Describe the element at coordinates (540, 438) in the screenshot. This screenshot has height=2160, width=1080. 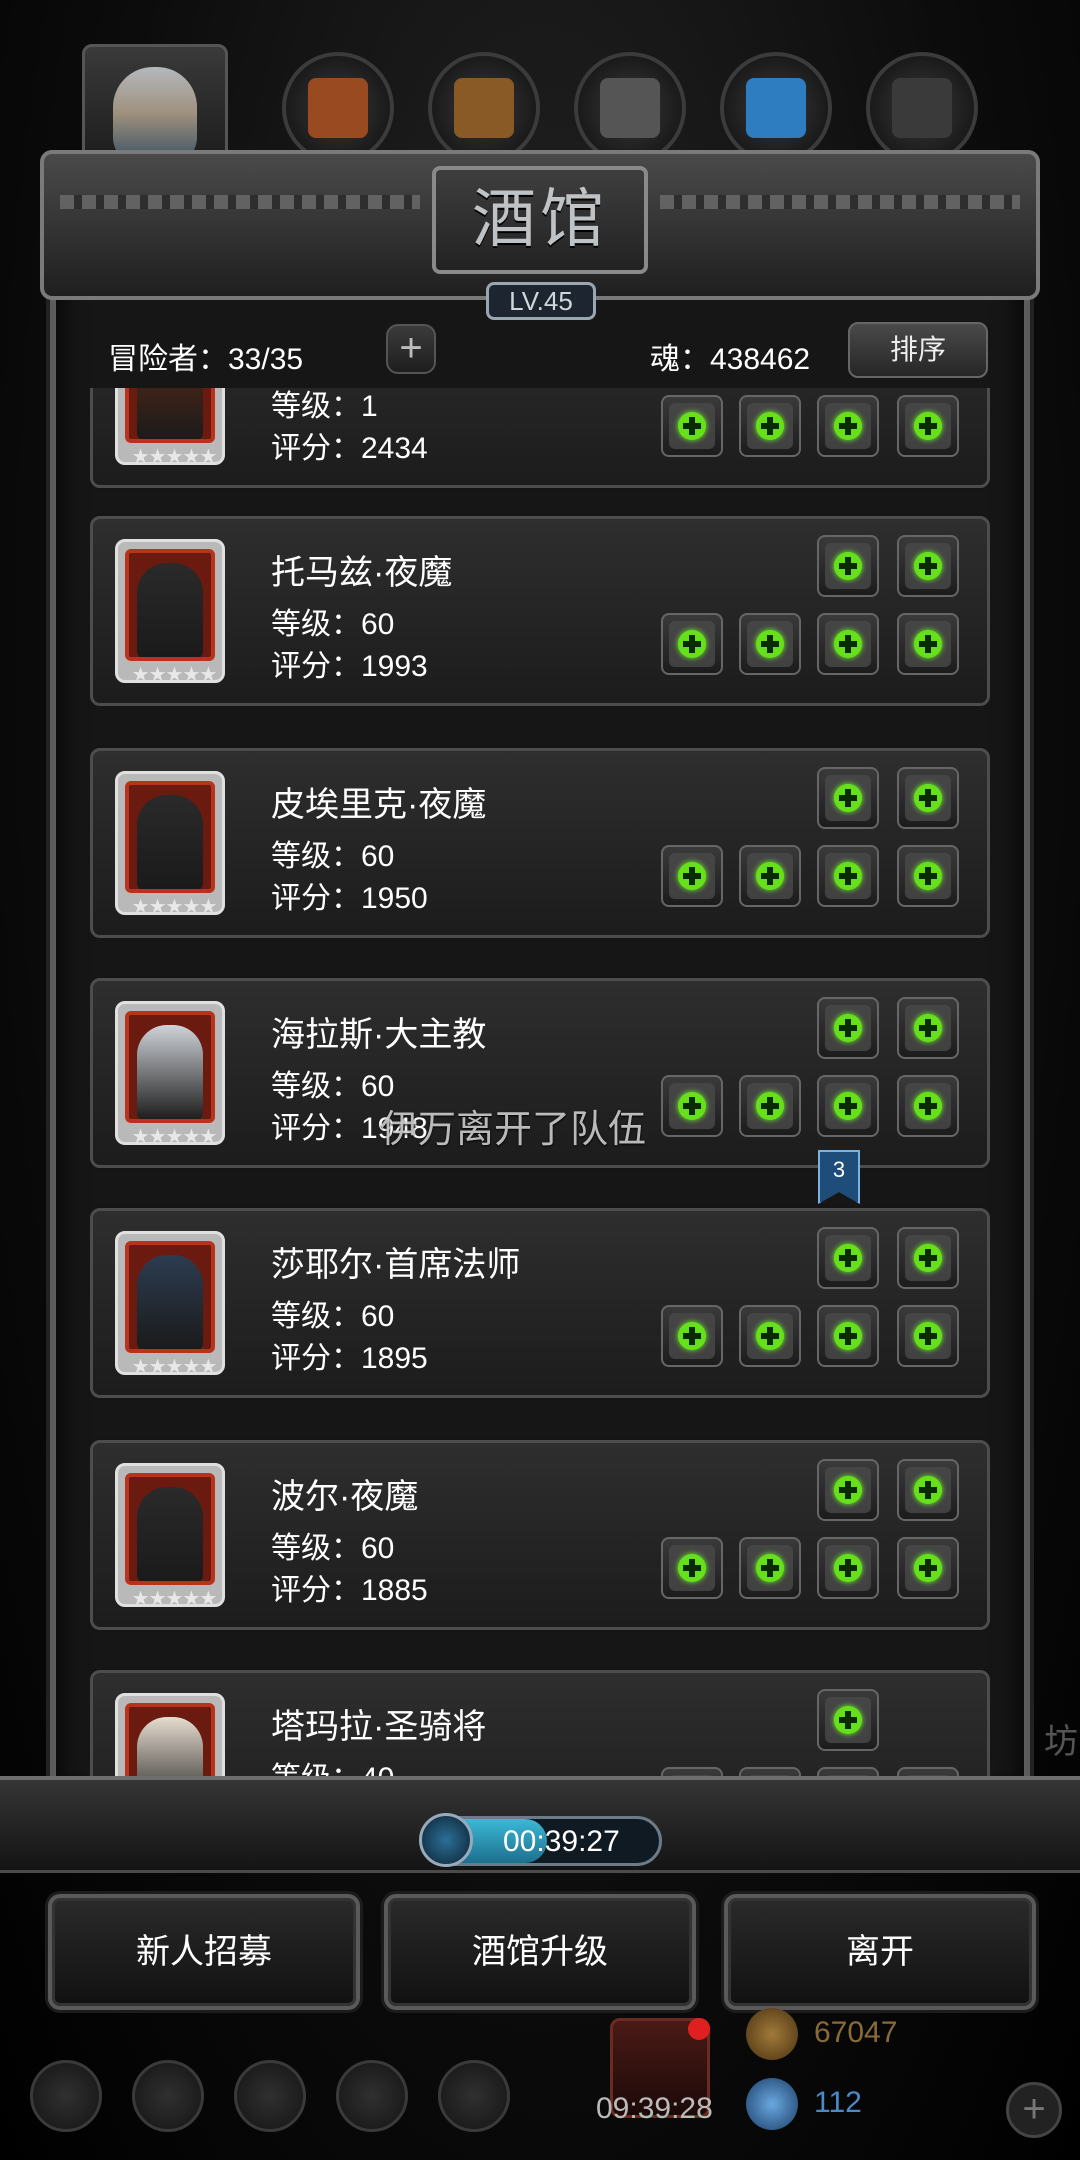
I see `hero-card: ★★★★★ 等级：1 评分：2434` at that location.